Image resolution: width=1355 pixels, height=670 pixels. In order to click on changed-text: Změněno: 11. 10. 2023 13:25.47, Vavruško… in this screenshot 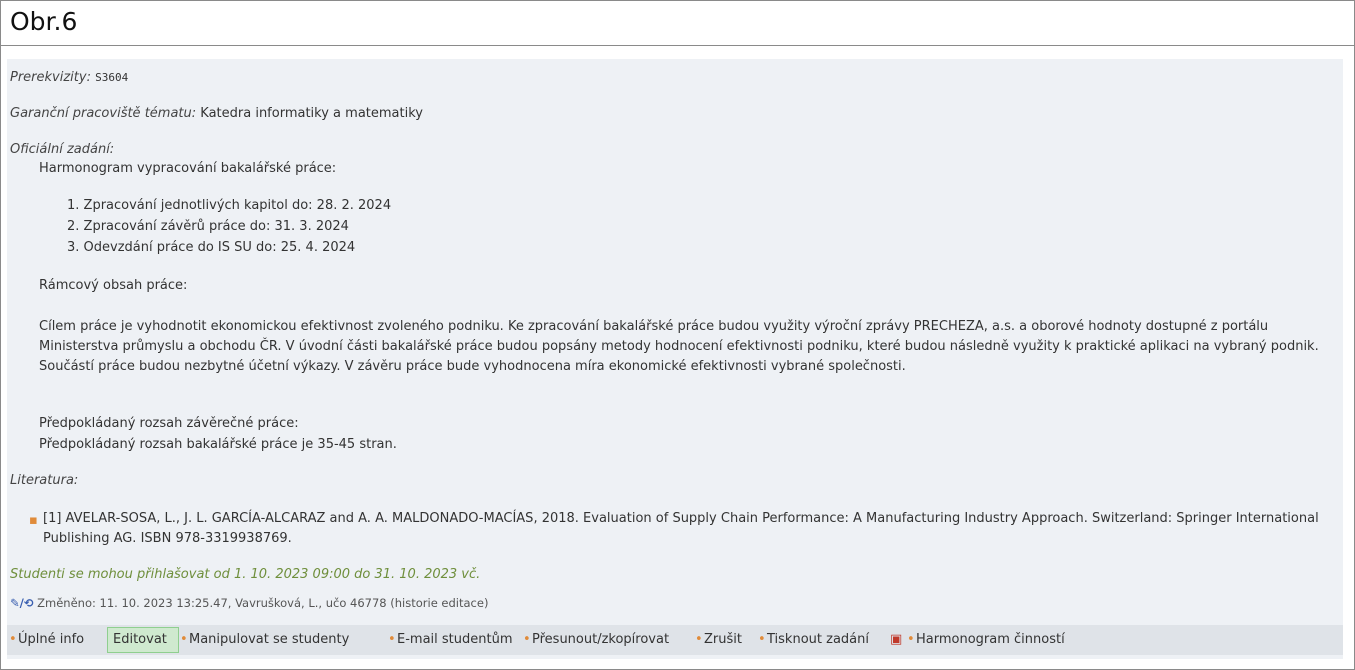, I will do `click(262, 603)`.